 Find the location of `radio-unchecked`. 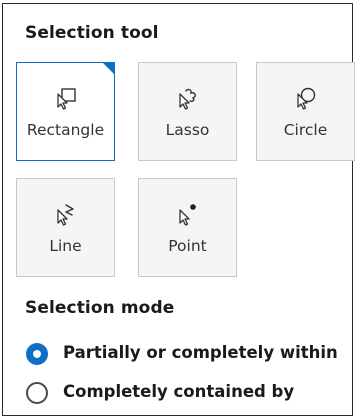

radio-unchecked is located at coordinates (37, 393).